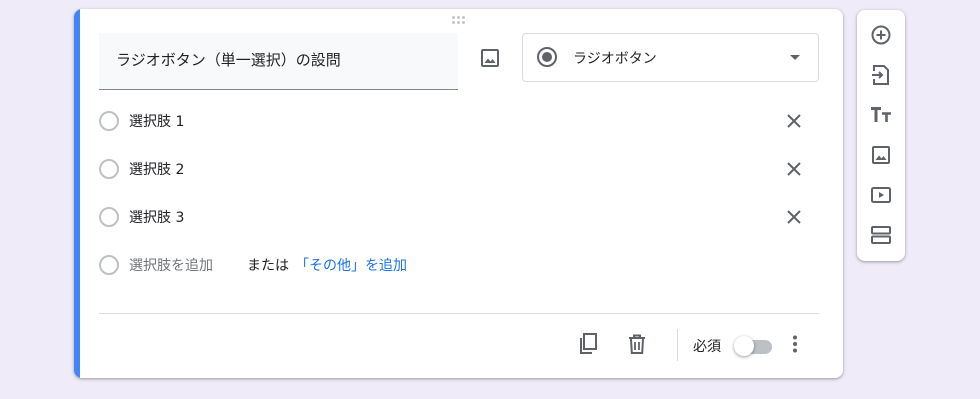 Image resolution: width=980 pixels, height=399 pixels. Describe the element at coordinates (459, 313) in the screenshot. I see `footer-divider` at that location.